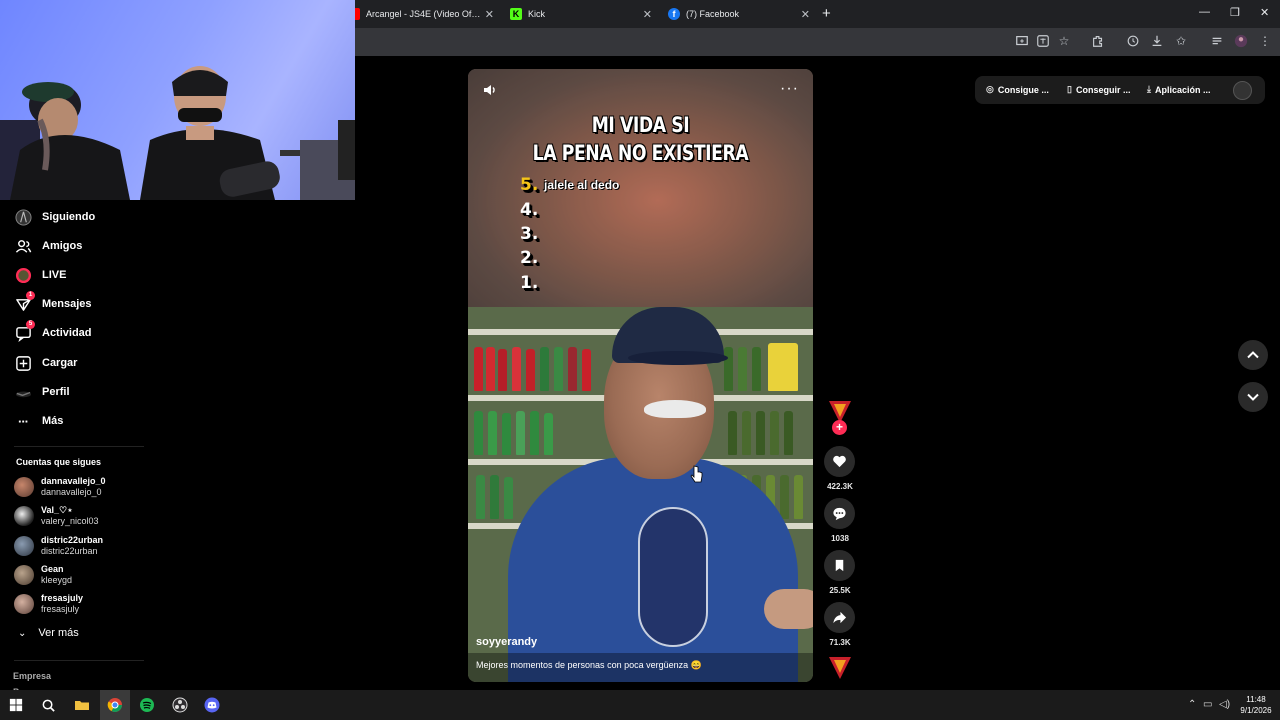 The height and width of the screenshot is (720, 1280). I want to click on profile-avatar-icon, so click(1241, 41).